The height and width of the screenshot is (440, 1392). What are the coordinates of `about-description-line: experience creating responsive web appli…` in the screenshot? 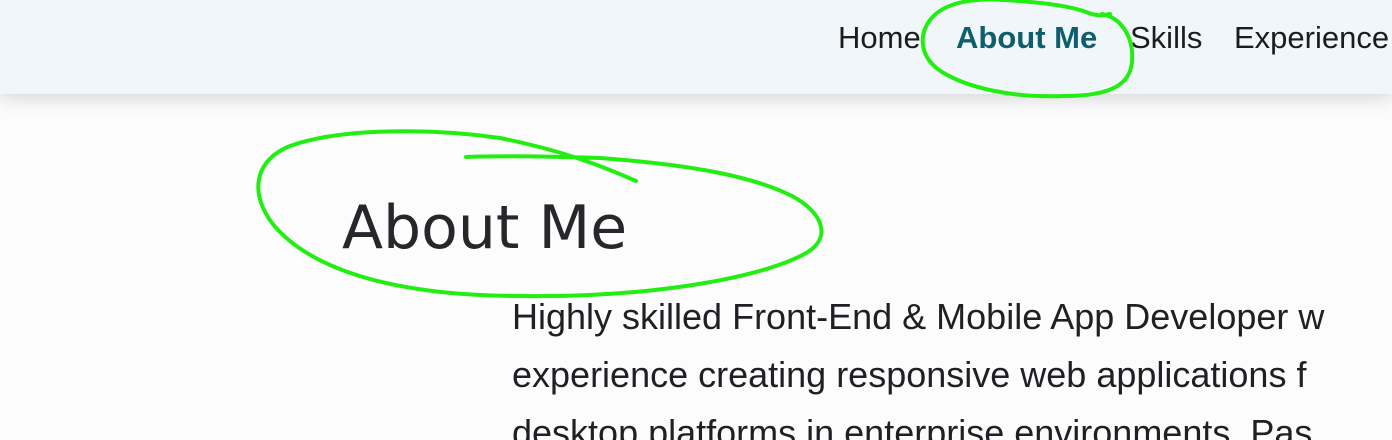 It's located at (909, 374).